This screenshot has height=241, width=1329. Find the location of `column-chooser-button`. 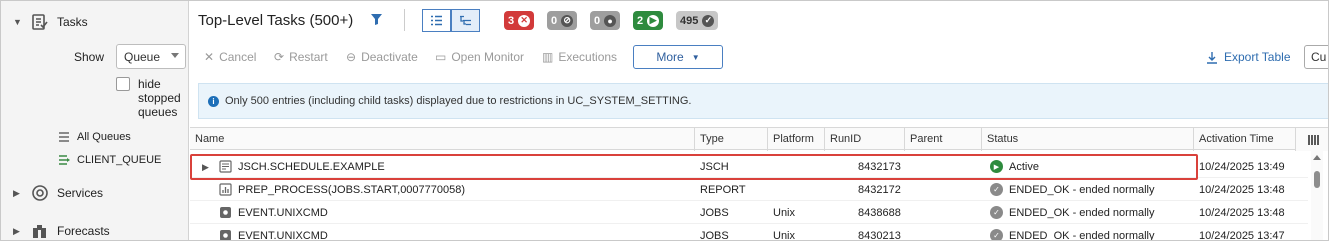

column-chooser-button is located at coordinates (1311, 139).